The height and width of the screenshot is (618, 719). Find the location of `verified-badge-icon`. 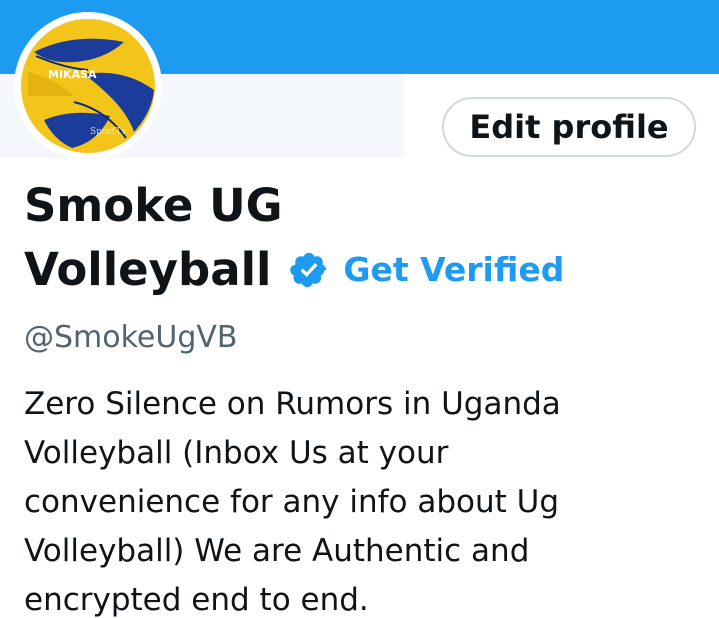

verified-badge-icon is located at coordinates (309, 270).